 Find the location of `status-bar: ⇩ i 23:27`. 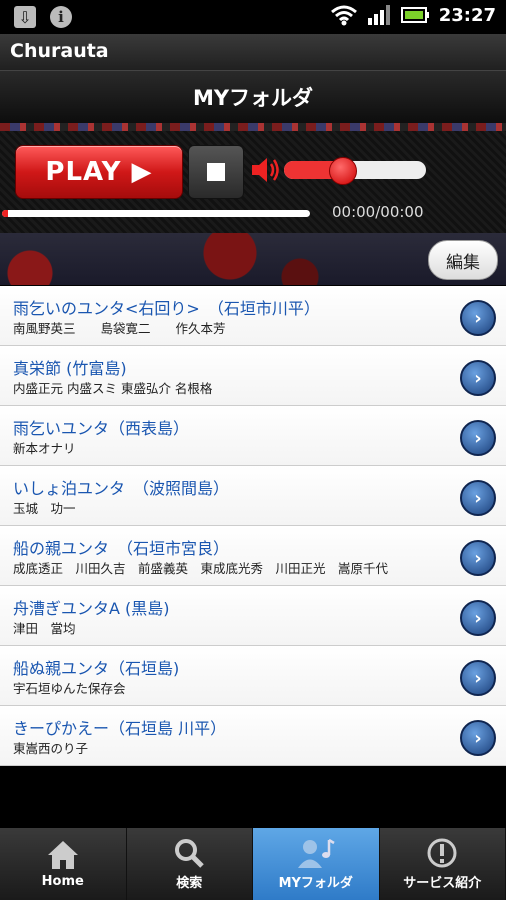

status-bar: ⇩ i 23:27 is located at coordinates (253, 17).